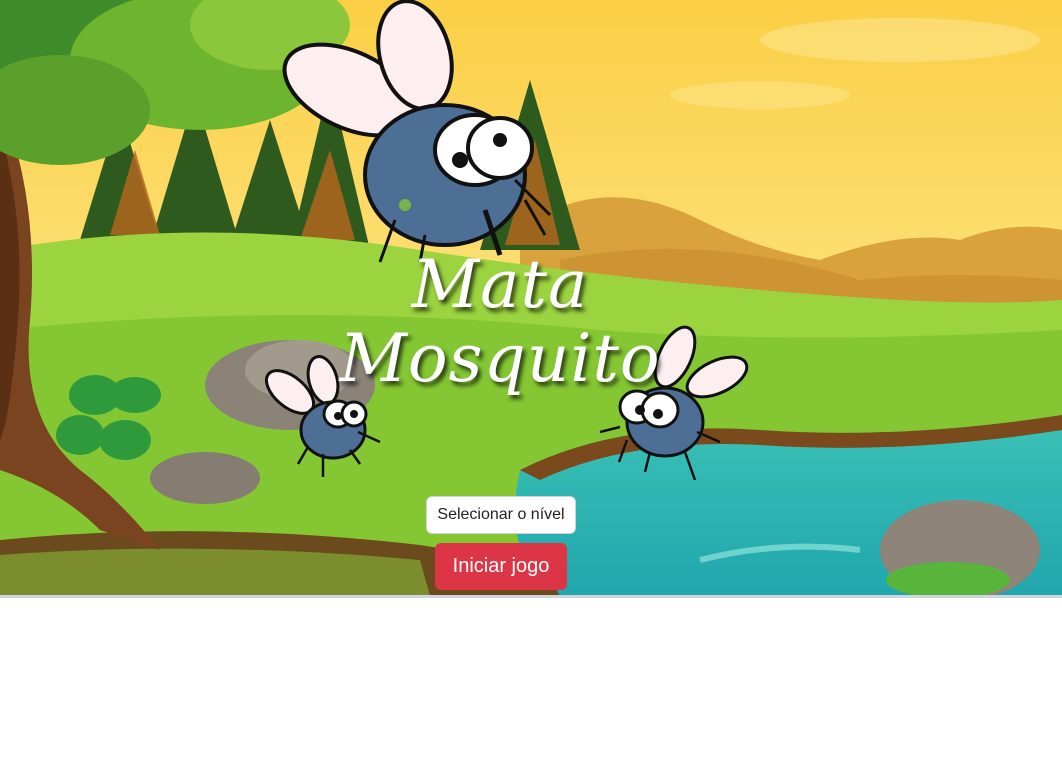 The height and width of the screenshot is (762, 1062). I want to click on title-line-1: Mata, so click(500, 284).